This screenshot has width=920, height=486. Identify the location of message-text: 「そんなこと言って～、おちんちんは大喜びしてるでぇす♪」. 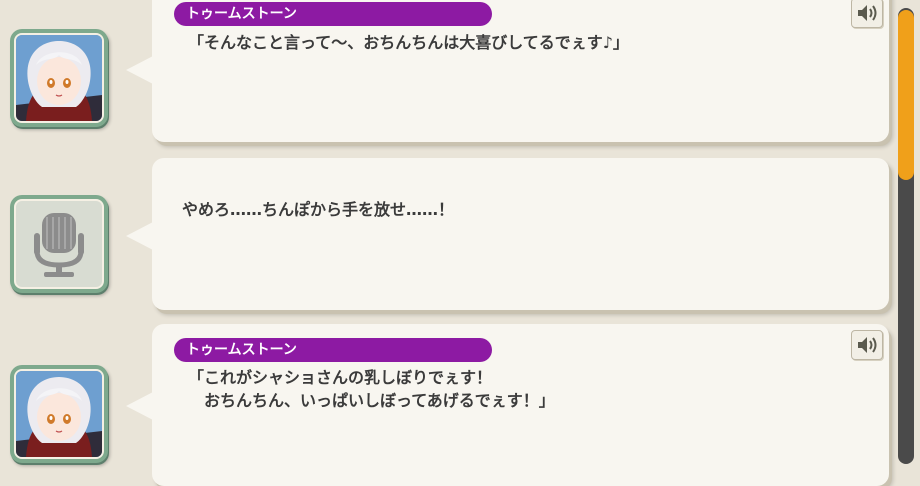
(408, 42).